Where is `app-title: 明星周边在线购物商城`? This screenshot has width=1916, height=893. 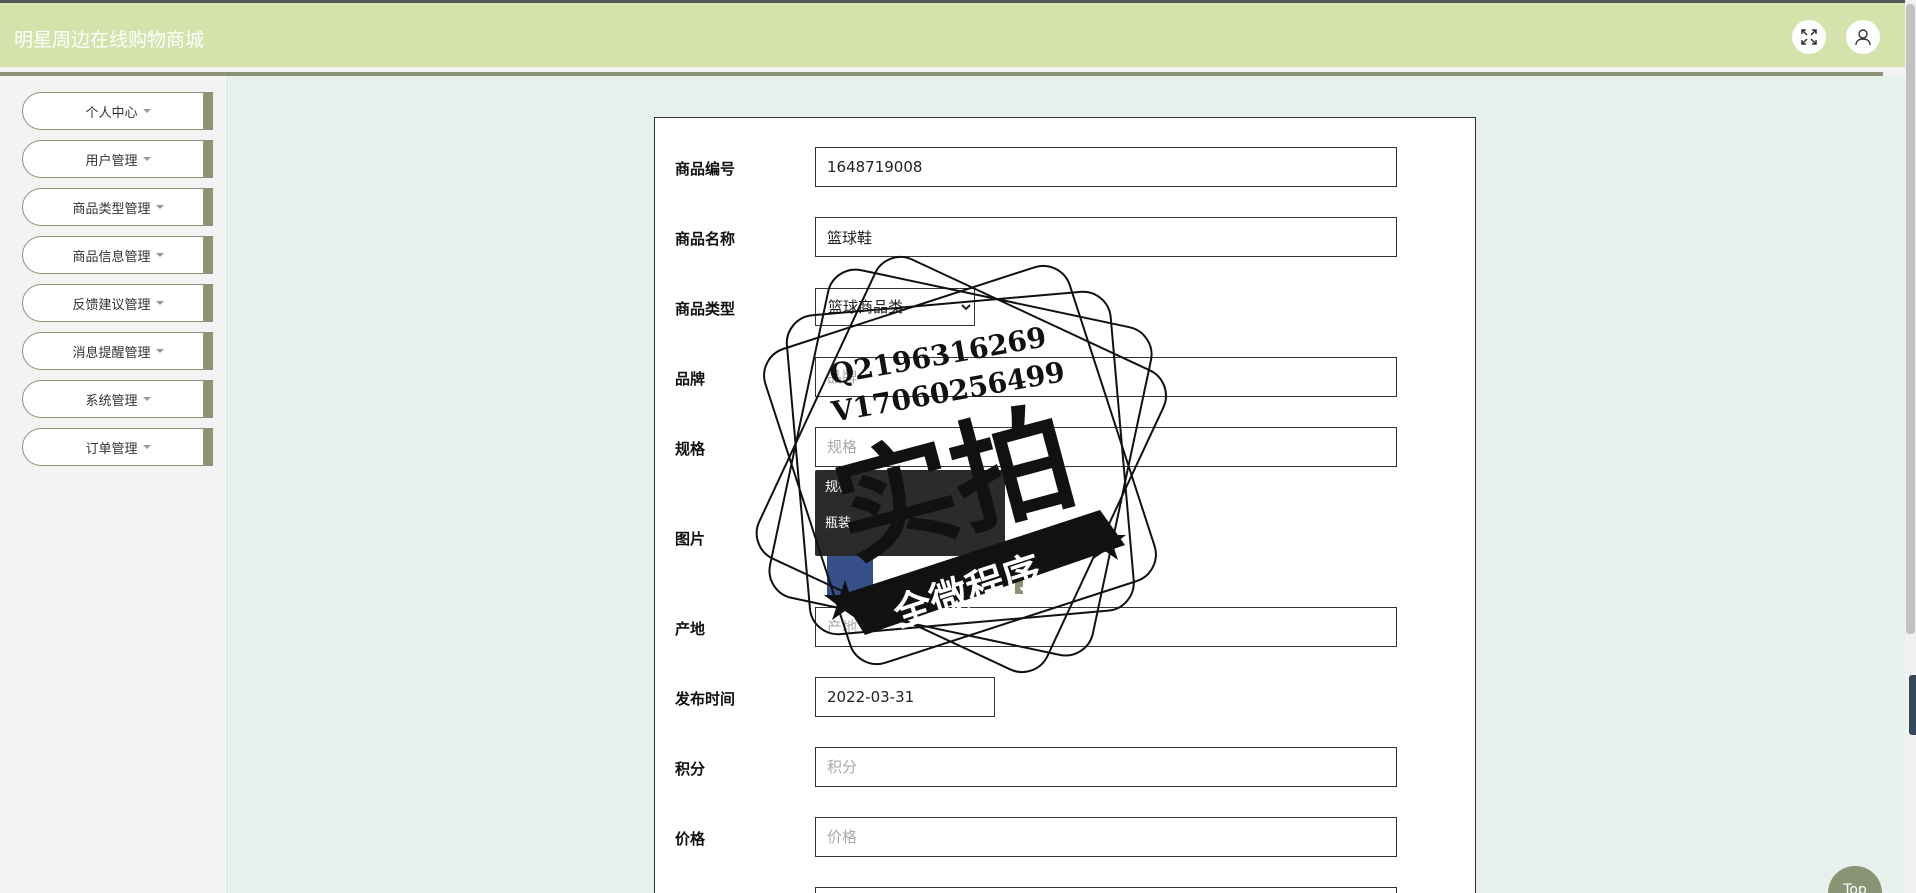 app-title: 明星周边在线购物商城 is located at coordinates (109, 40).